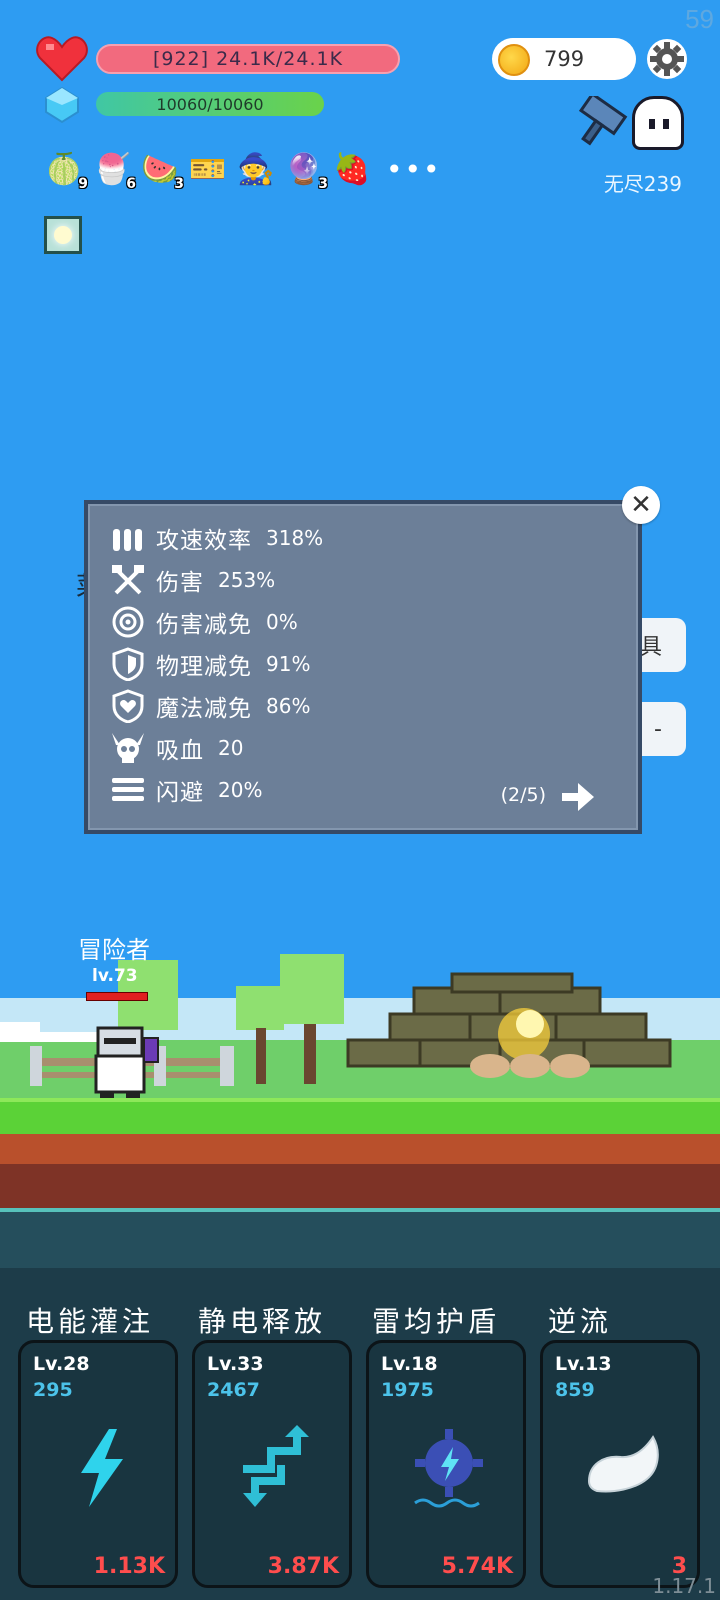  What do you see at coordinates (578, 797) in the screenshot?
I see `next-page-arrow-icon` at bounding box center [578, 797].